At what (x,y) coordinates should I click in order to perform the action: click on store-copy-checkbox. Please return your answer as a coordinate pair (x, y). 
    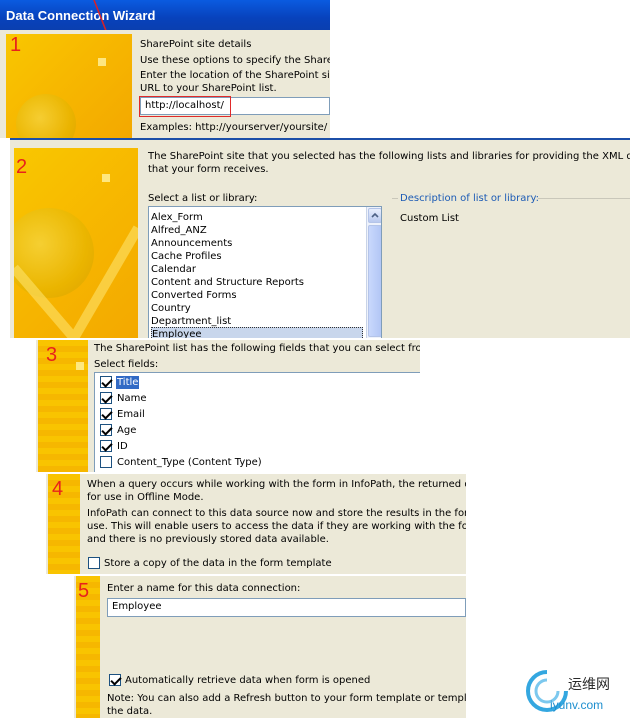
    Looking at the image, I should click on (94, 563).